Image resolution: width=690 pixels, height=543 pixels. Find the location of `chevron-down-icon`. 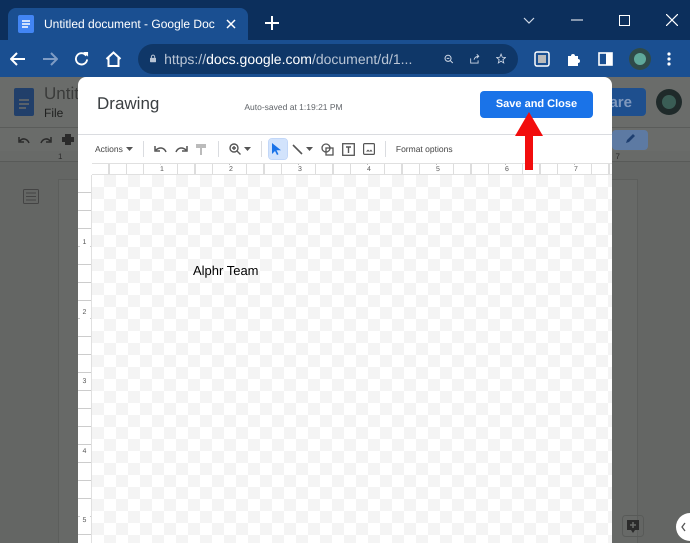

chevron-down-icon is located at coordinates (529, 20).